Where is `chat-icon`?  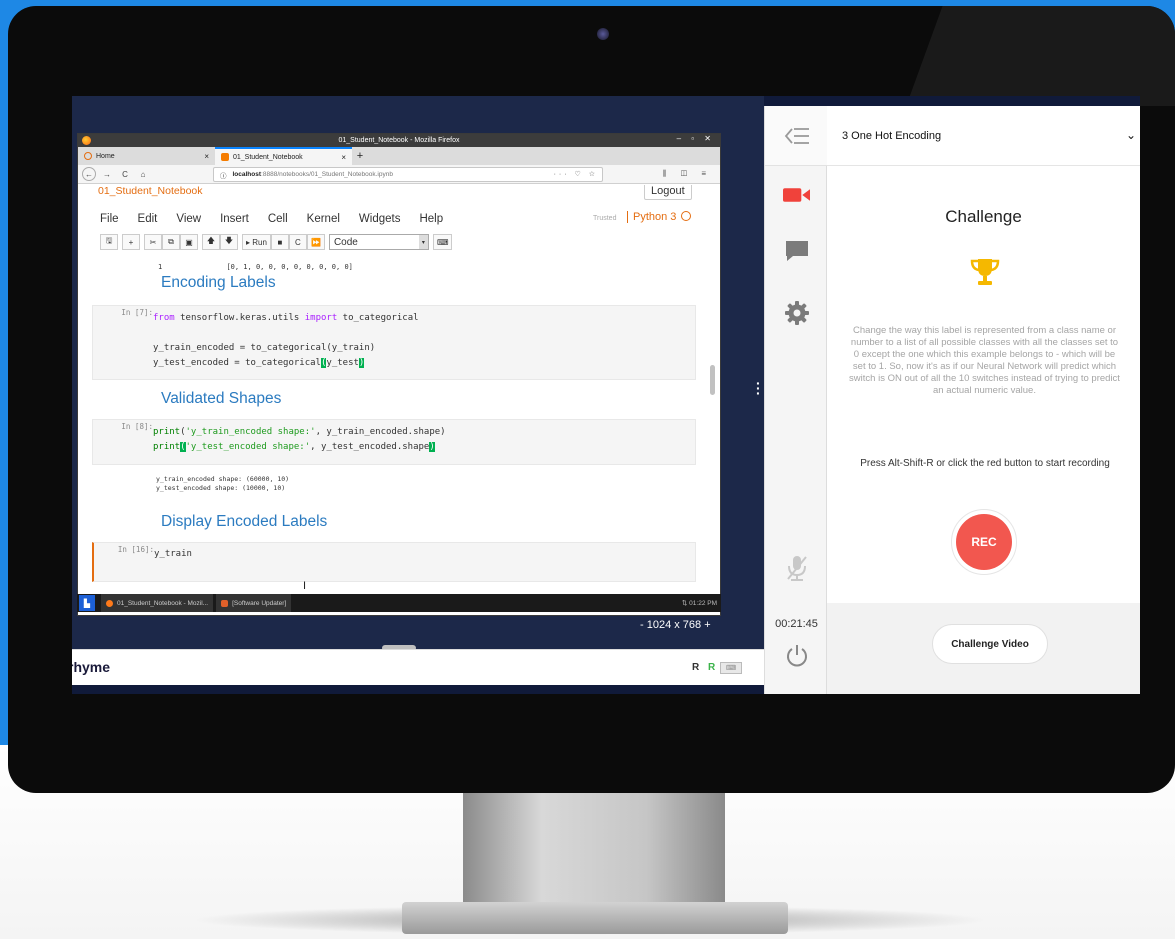
chat-icon is located at coordinates (796, 251).